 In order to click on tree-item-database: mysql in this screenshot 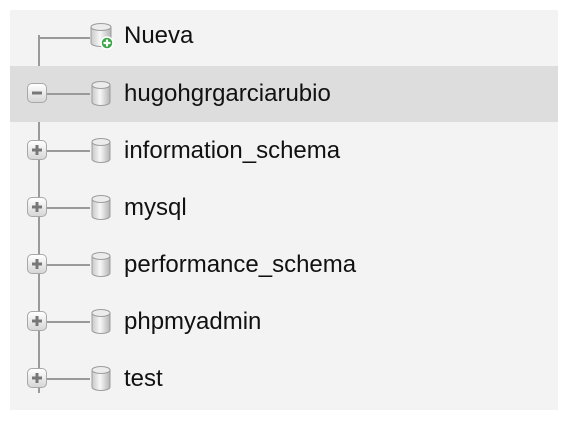, I will do `click(284, 208)`.